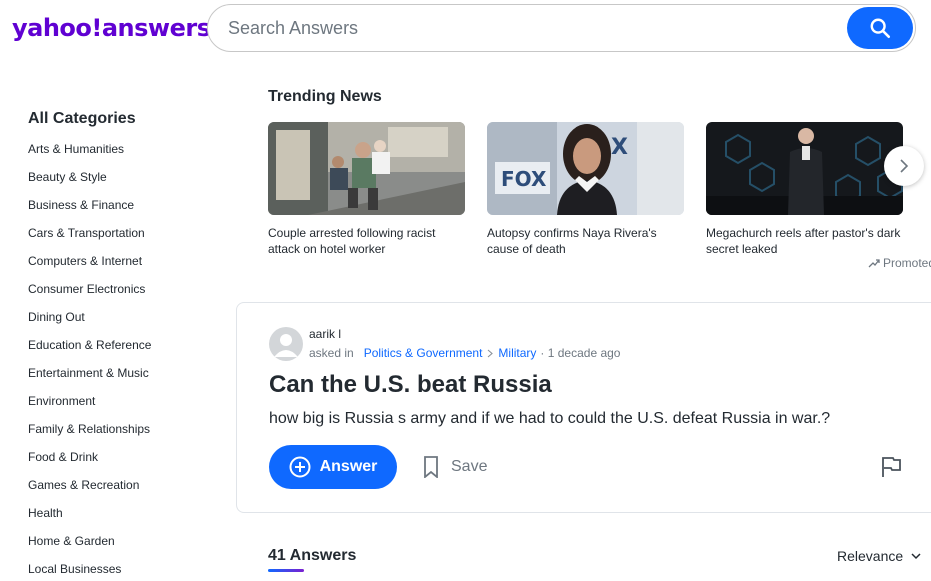  Describe the element at coordinates (123, 317) in the screenshot. I see `sidebar-category-item: Dining Out` at that location.